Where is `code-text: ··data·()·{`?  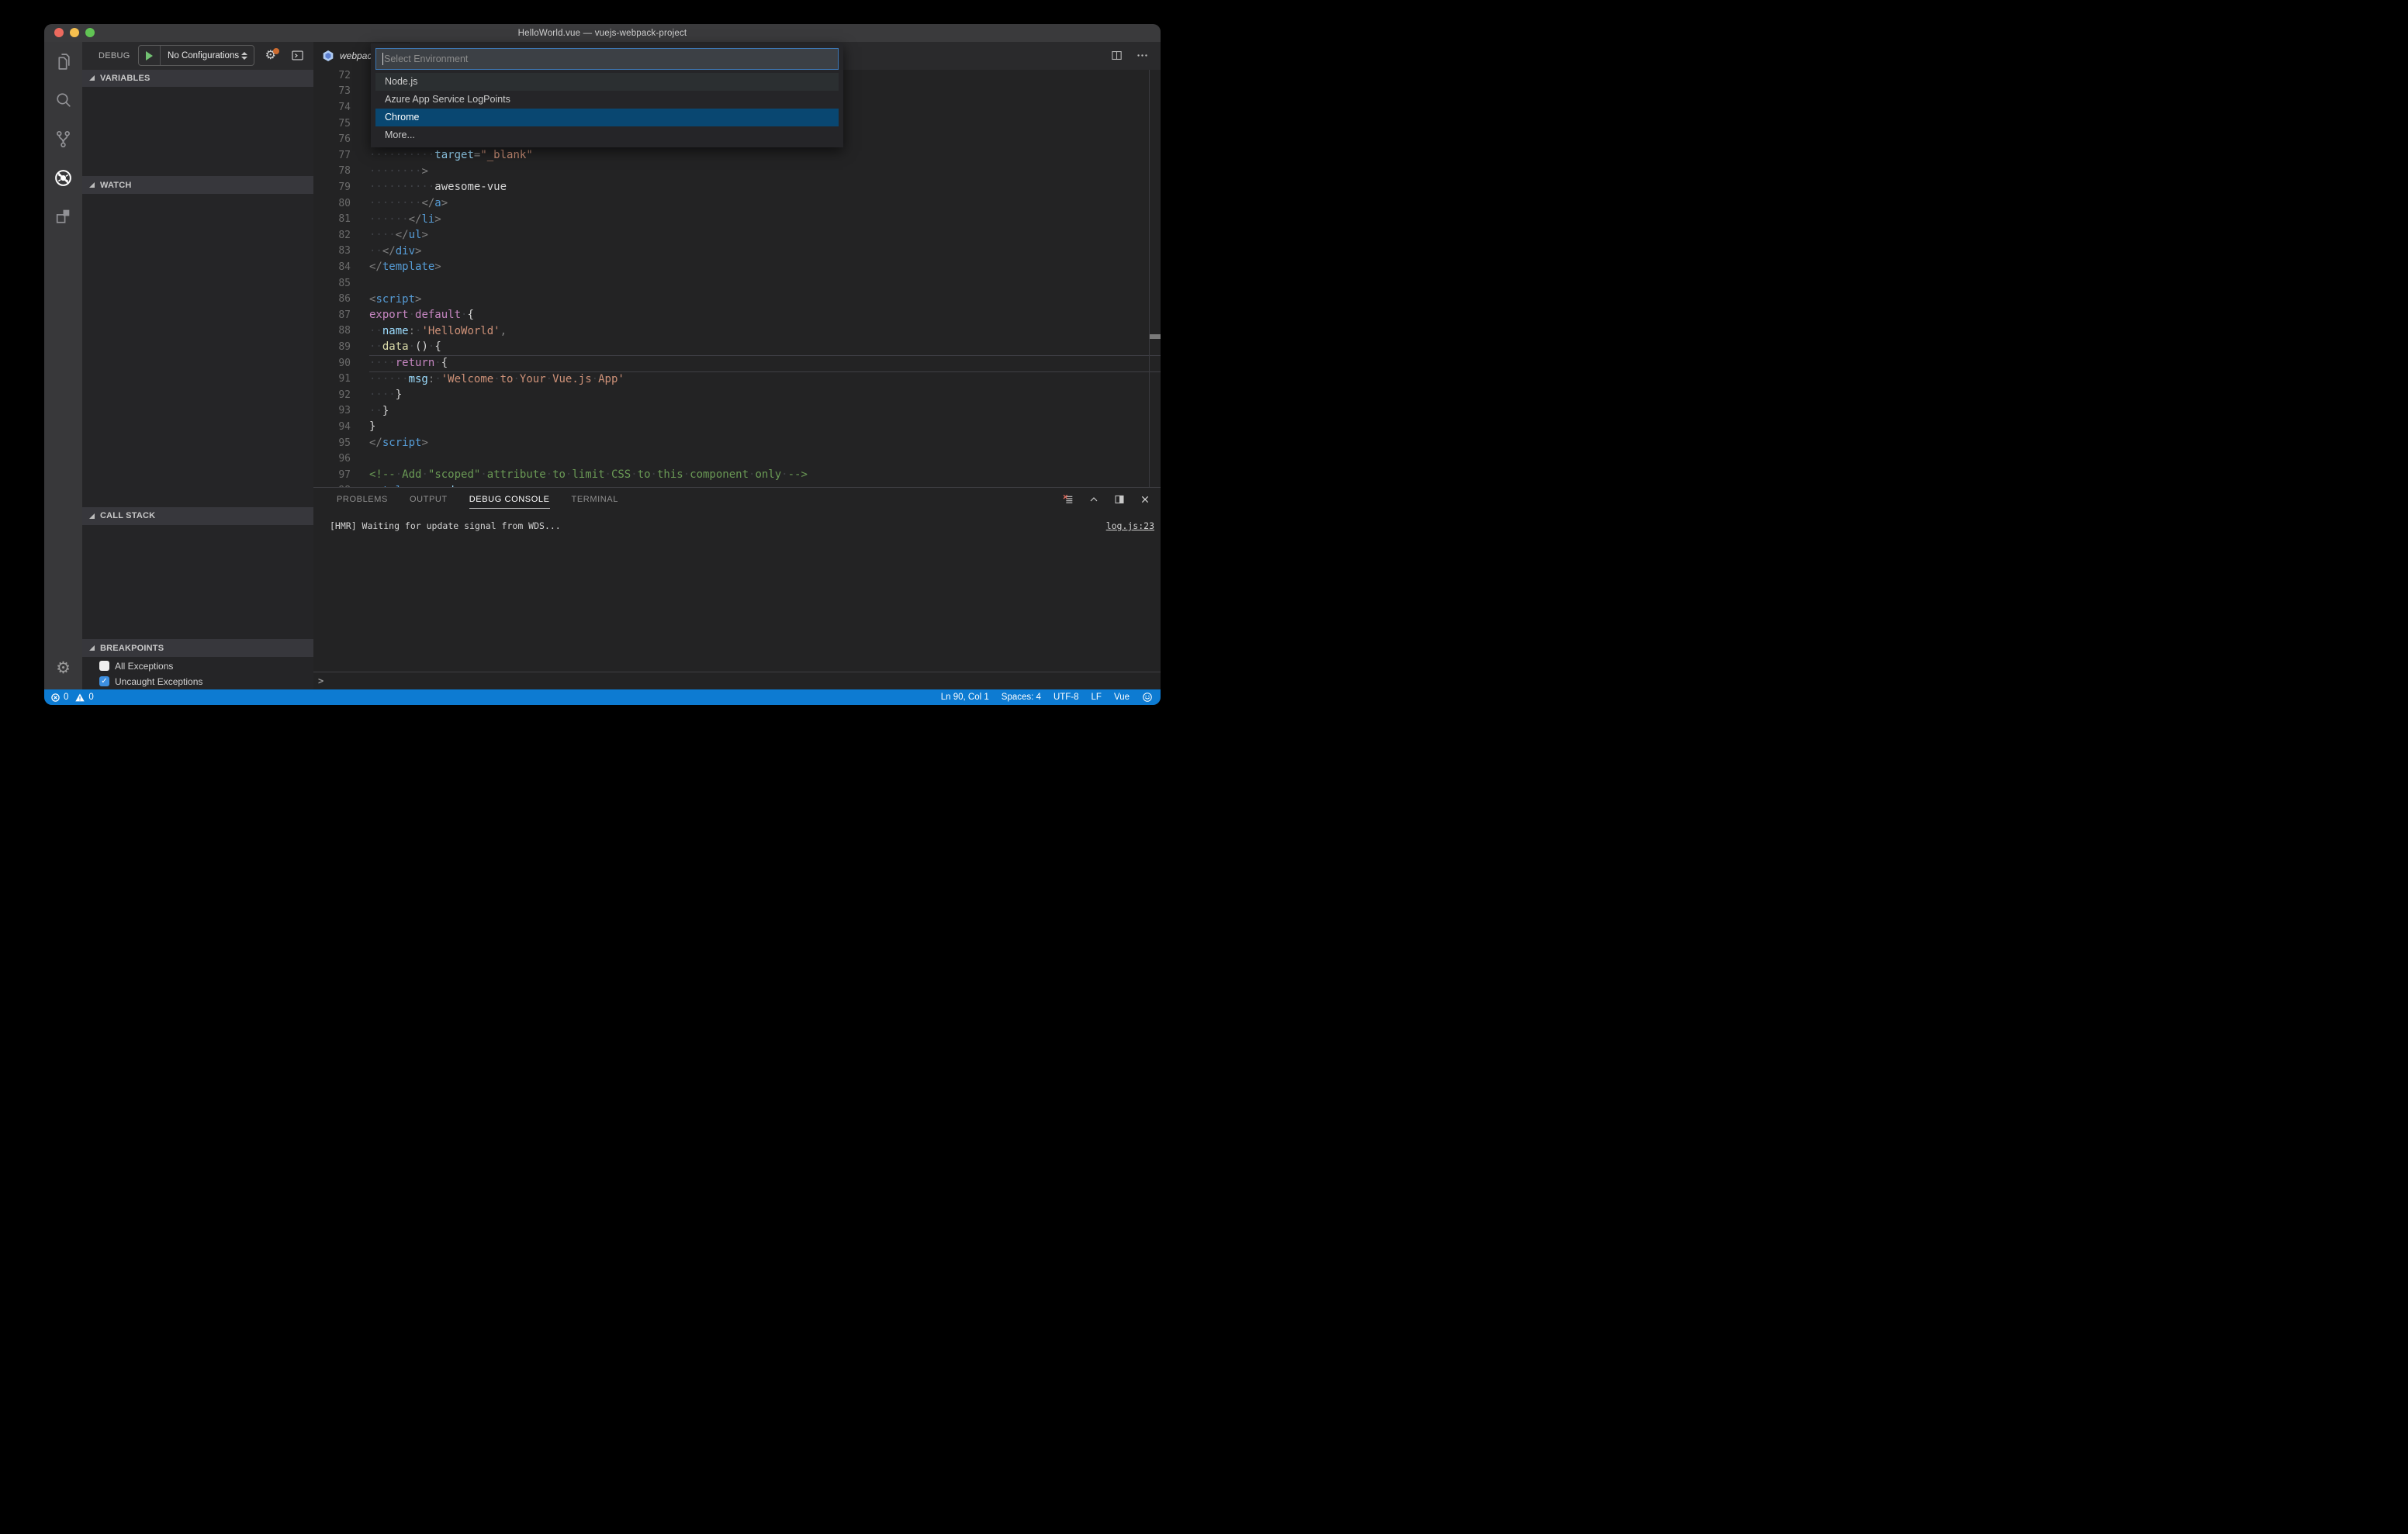
code-text: ··data·()·{ is located at coordinates (405, 347).